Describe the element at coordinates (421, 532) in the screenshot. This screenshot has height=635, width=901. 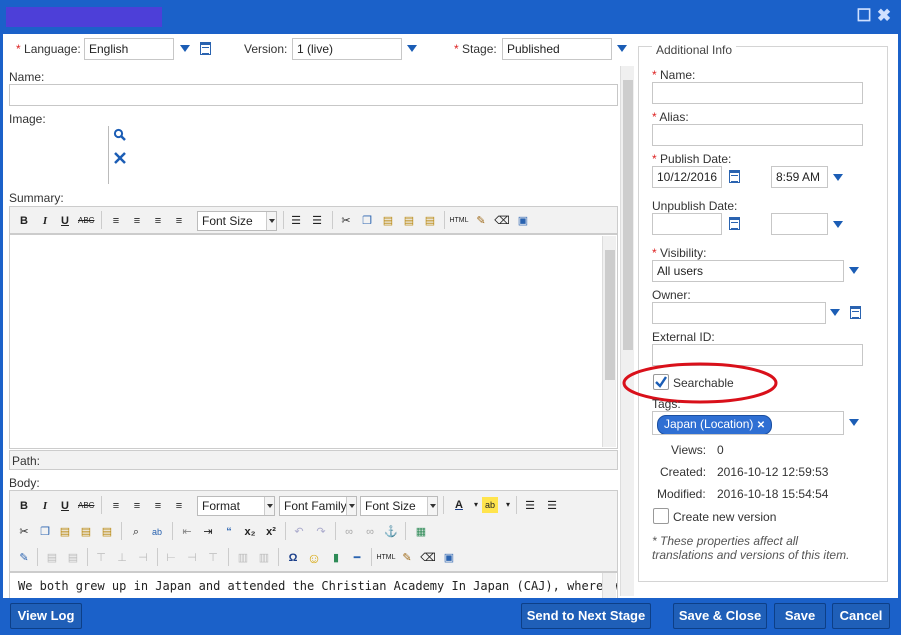
I see `image-icon: ▦` at that location.